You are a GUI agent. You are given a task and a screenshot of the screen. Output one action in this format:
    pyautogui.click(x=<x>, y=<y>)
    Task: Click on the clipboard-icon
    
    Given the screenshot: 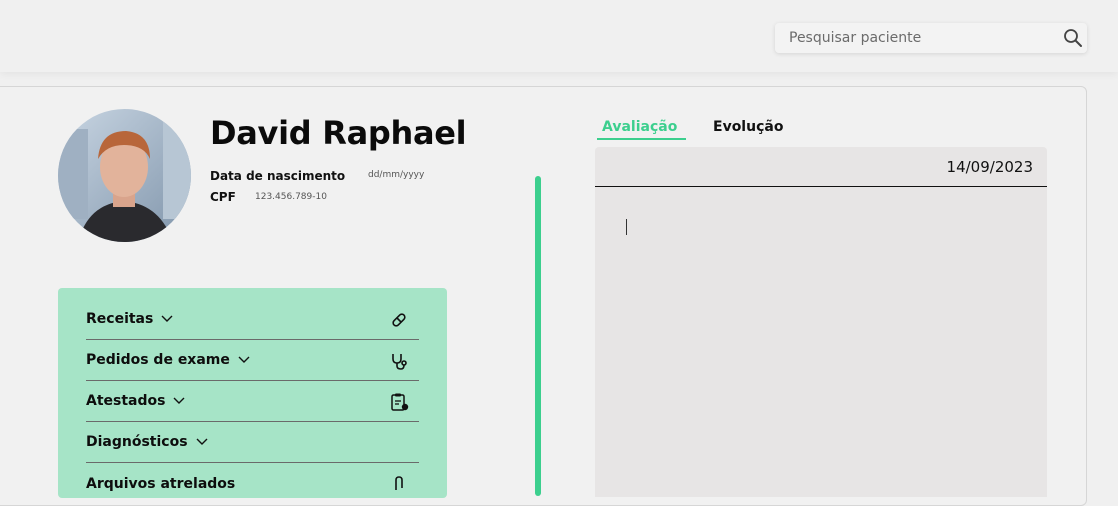 What is the action you would take?
    pyautogui.click(x=400, y=402)
    